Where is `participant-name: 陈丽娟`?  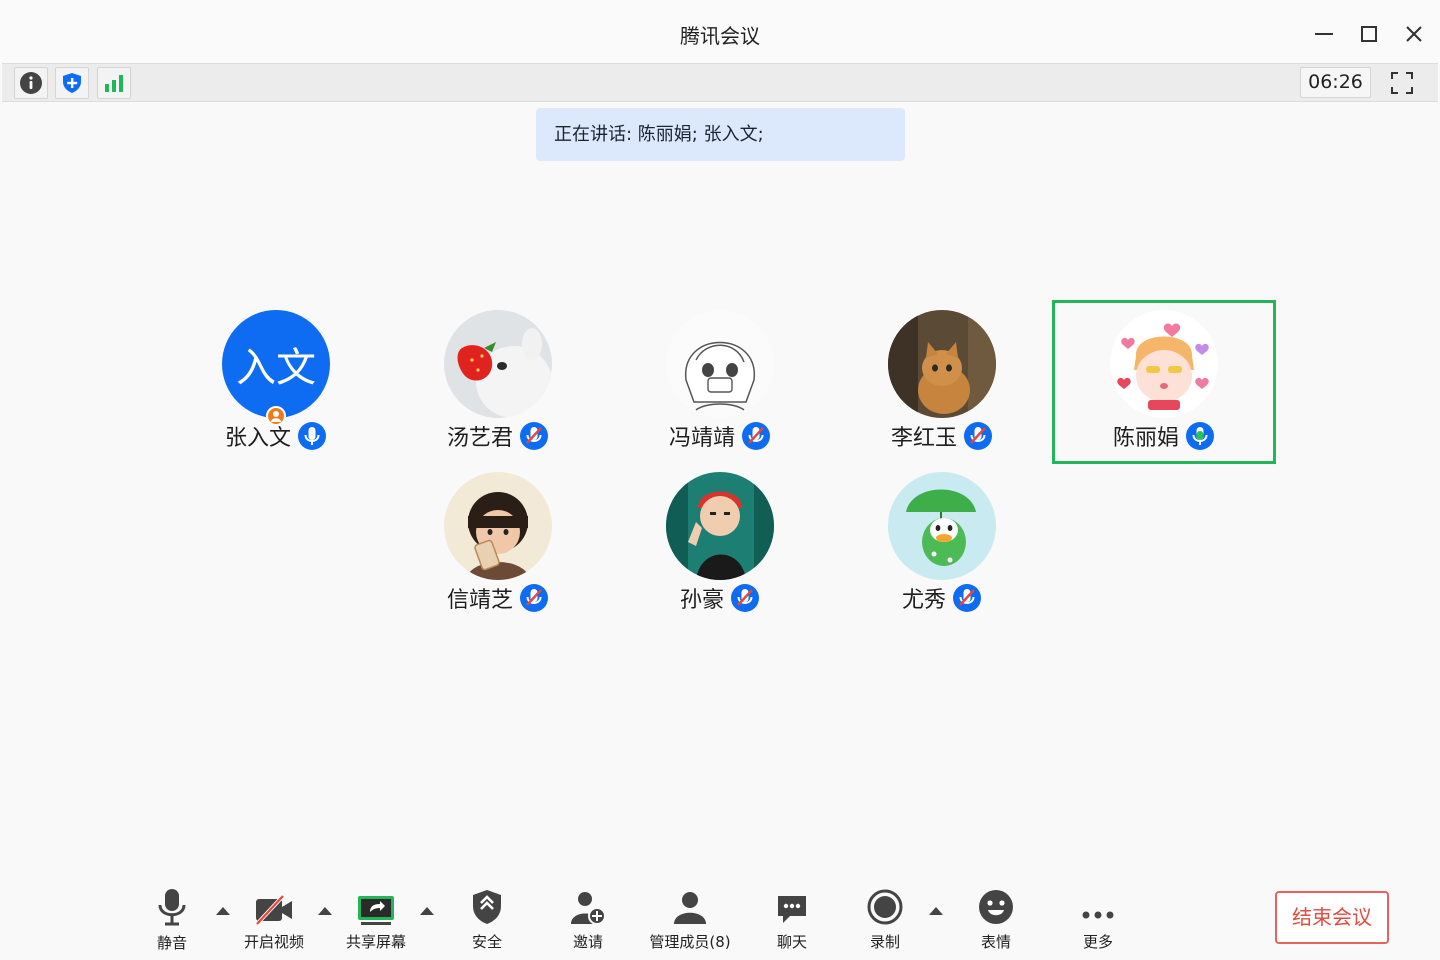 participant-name: 陈丽娟 is located at coordinates (1145, 438).